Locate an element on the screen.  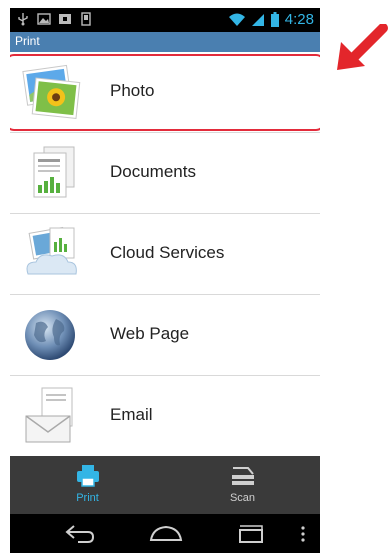
cloud-services-icon is located at coordinates (51, 250).